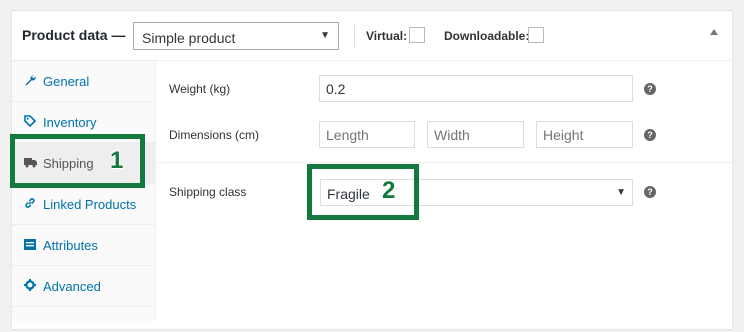  Describe the element at coordinates (30, 244) in the screenshot. I see `list-icon` at that location.